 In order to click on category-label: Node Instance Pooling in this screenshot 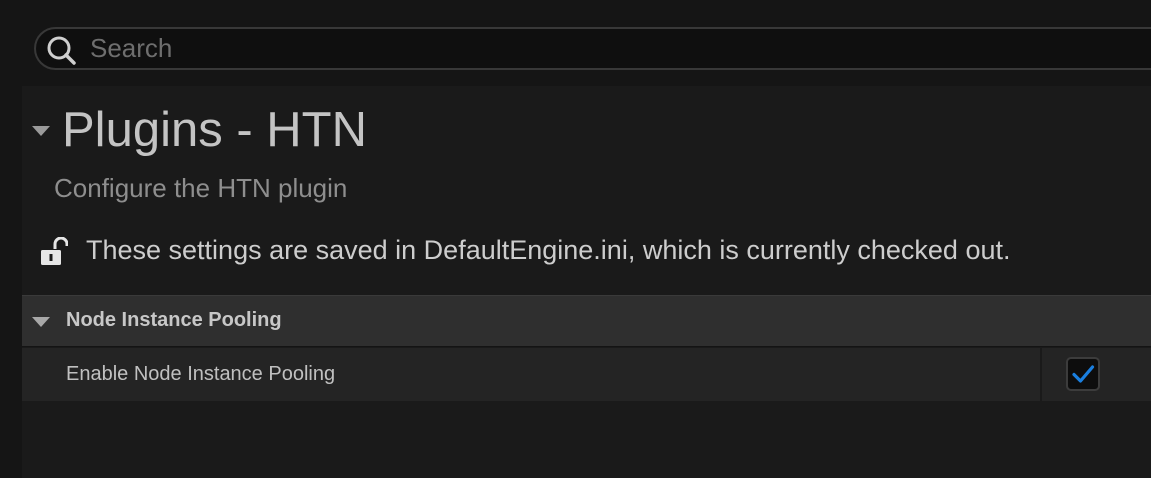, I will do `click(174, 320)`.